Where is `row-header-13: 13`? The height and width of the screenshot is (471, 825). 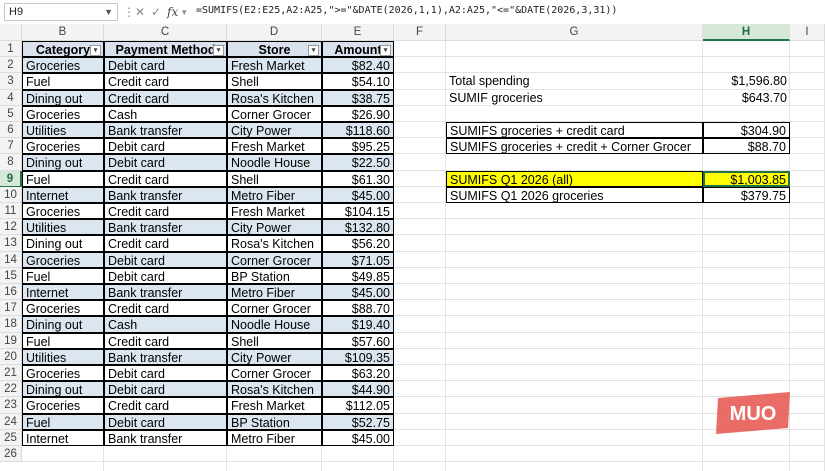
row-header-13: 13 is located at coordinates (11, 243).